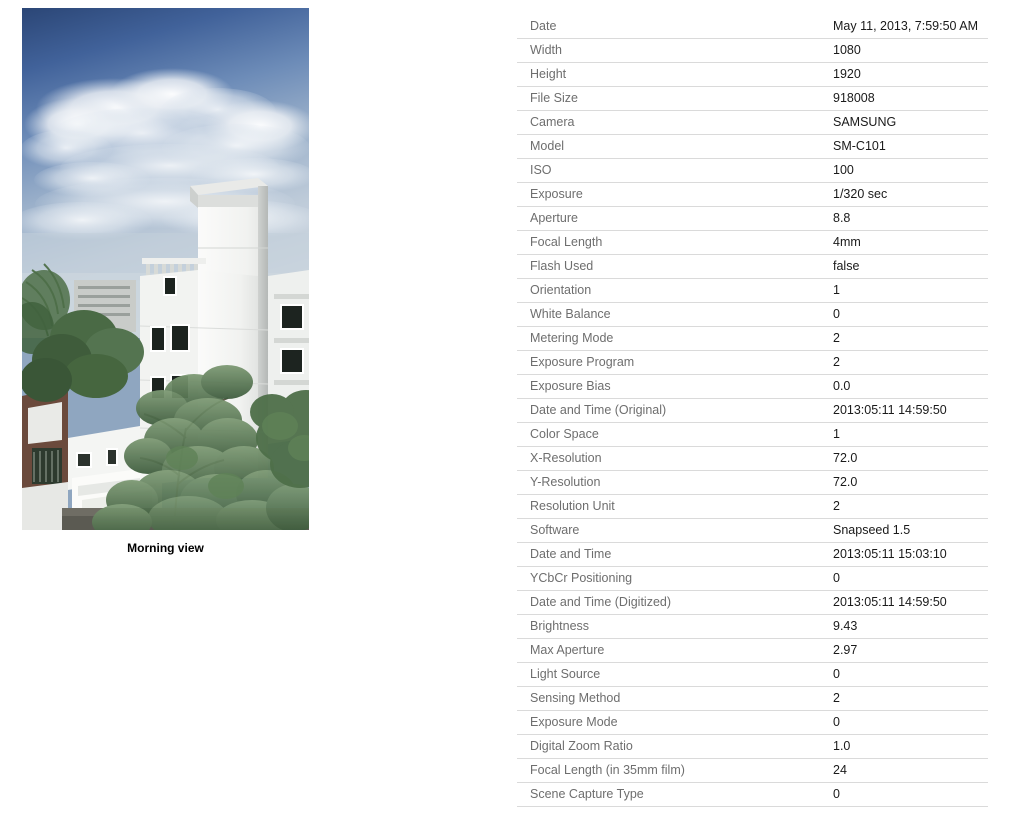 The height and width of the screenshot is (832, 1034). I want to click on metadata-value: 918008, so click(910, 98).